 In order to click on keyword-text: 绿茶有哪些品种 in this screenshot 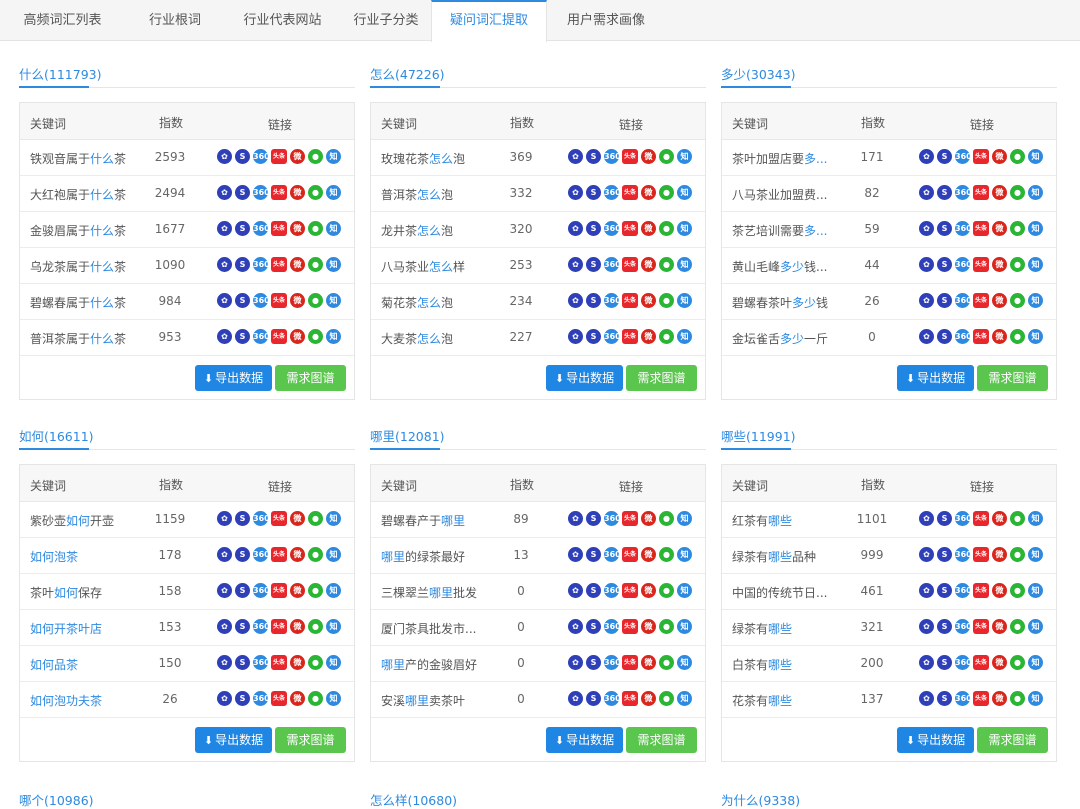, I will do `click(786, 556)`.